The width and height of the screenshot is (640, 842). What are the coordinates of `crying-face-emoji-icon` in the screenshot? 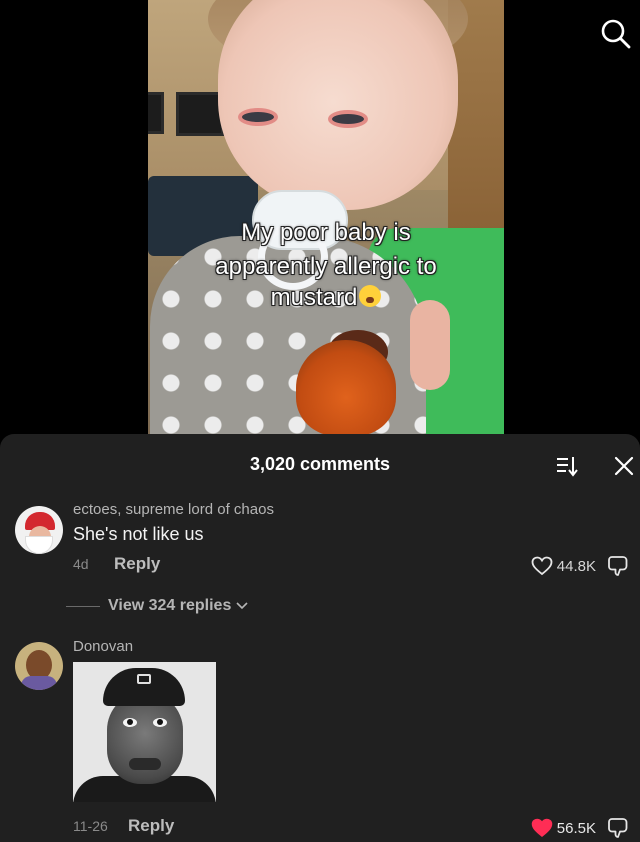 It's located at (370, 296).